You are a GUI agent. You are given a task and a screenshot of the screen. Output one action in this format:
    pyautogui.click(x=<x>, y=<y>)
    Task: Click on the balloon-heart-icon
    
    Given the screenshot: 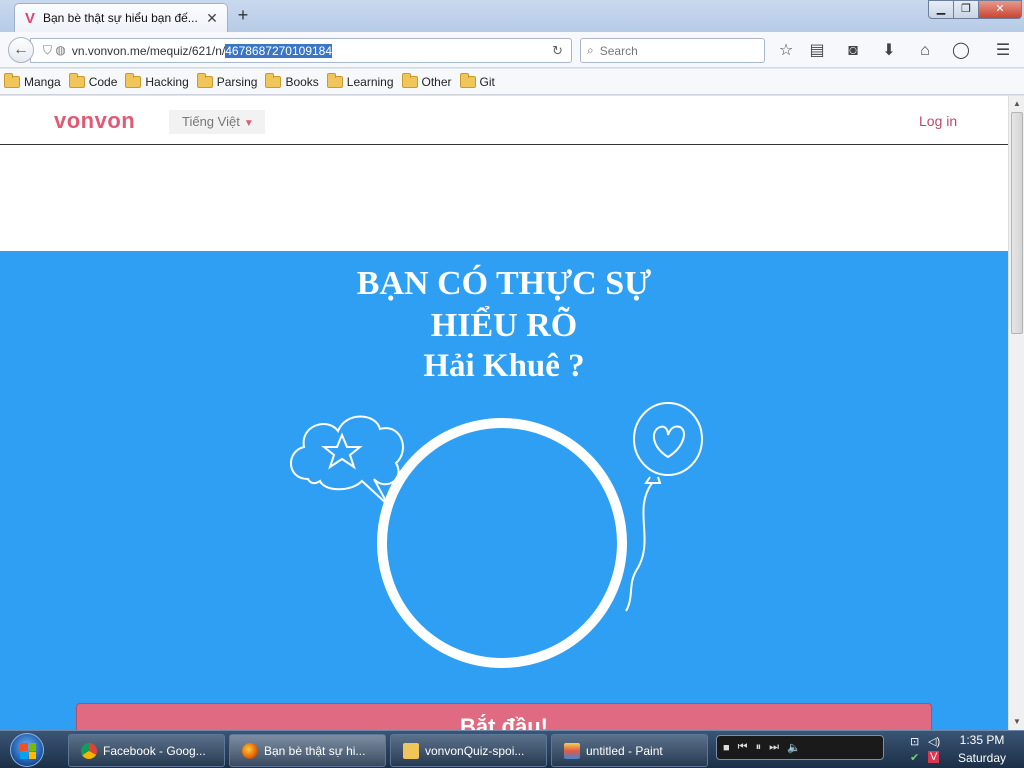 What is the action you would take?
    pyautogui.click(x=664, y=507)
    